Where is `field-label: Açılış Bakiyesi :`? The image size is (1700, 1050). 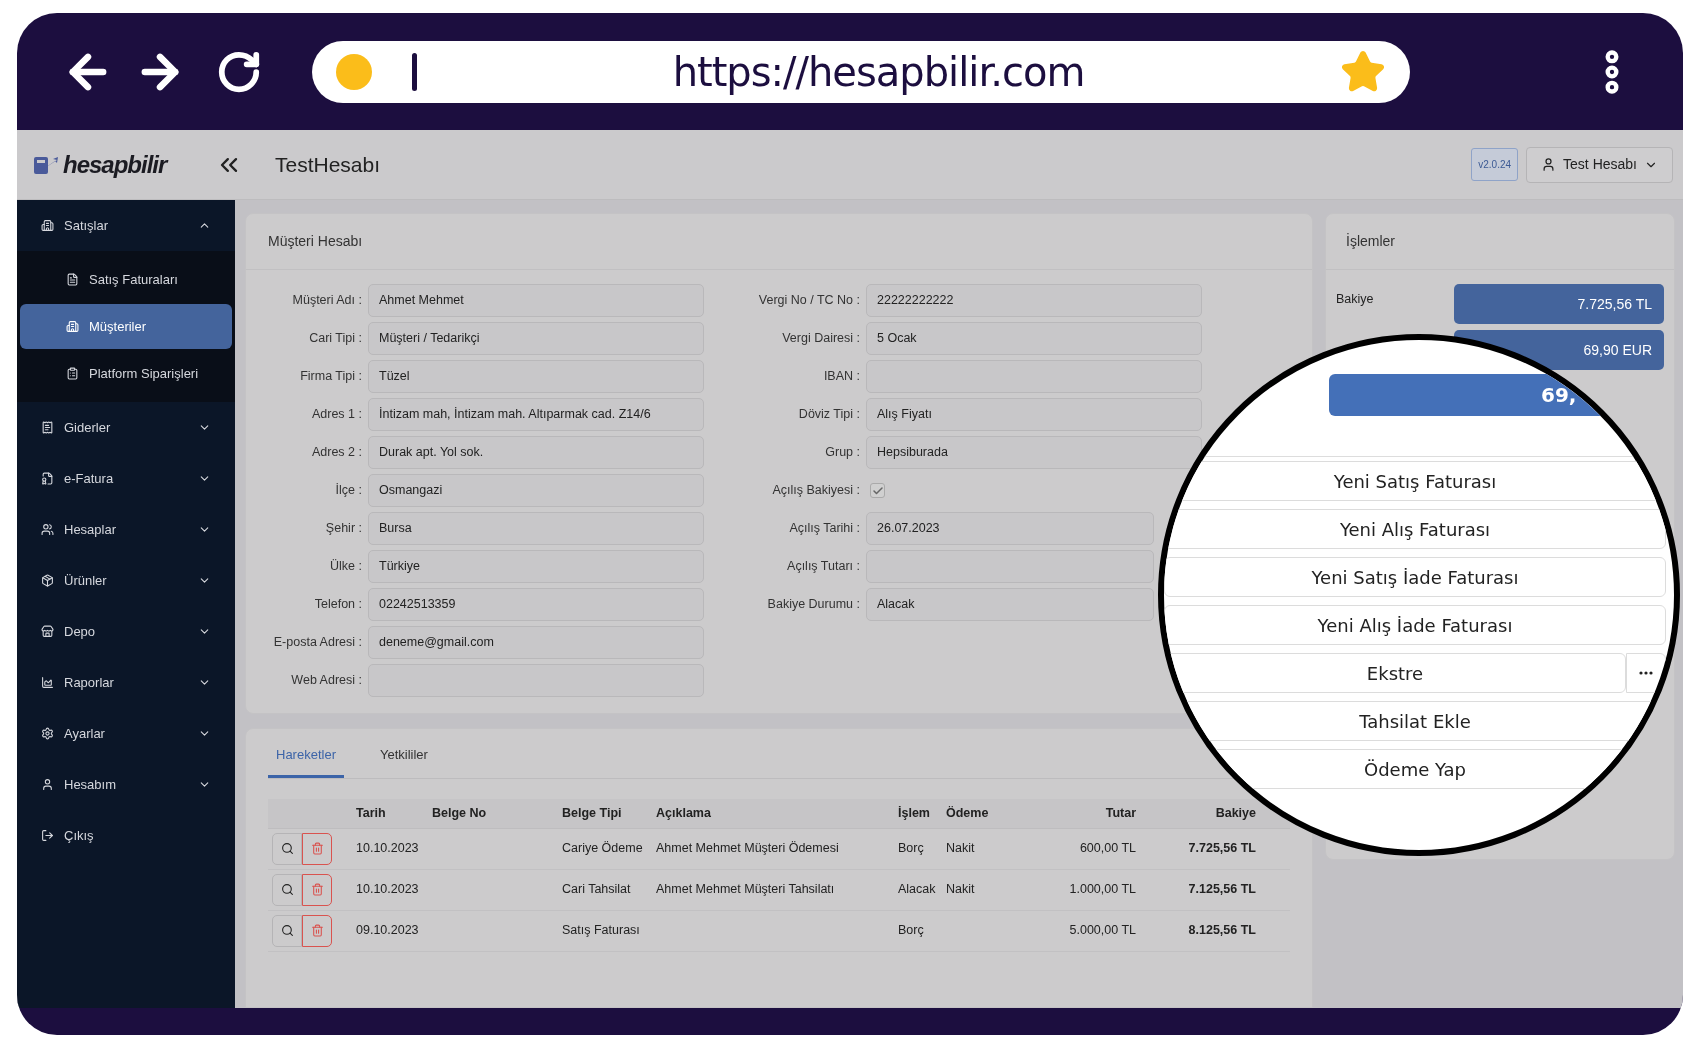 field-label: Açılış Bakiyesi : is located at coordinates (816, 491).